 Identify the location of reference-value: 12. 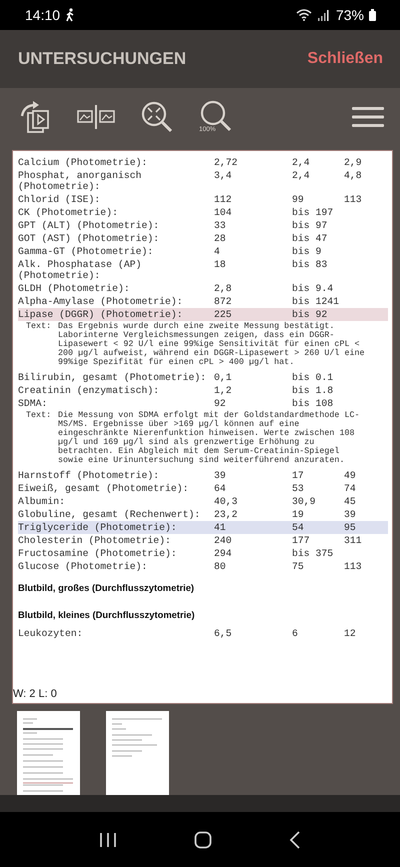
(350, 633).